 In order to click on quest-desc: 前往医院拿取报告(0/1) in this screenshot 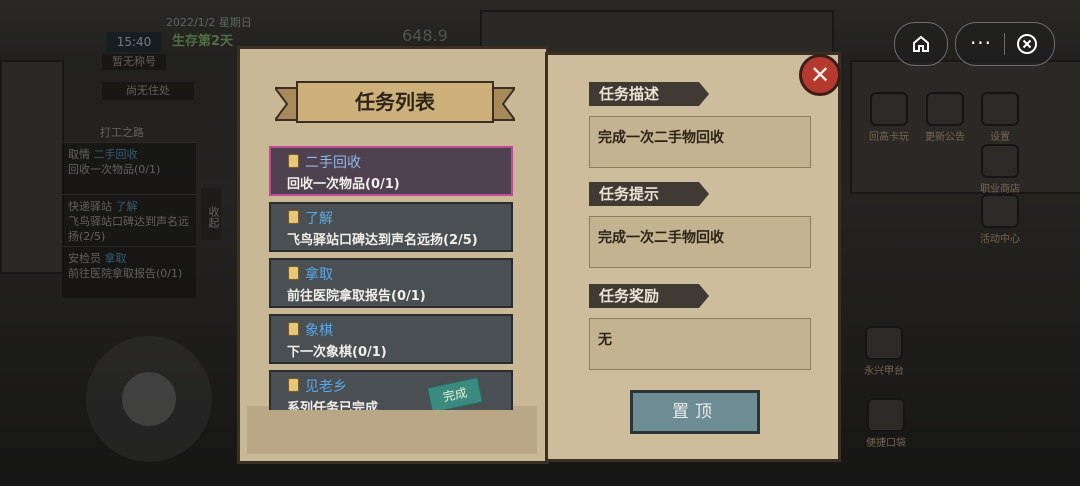, I will do `click(356, 296)`.